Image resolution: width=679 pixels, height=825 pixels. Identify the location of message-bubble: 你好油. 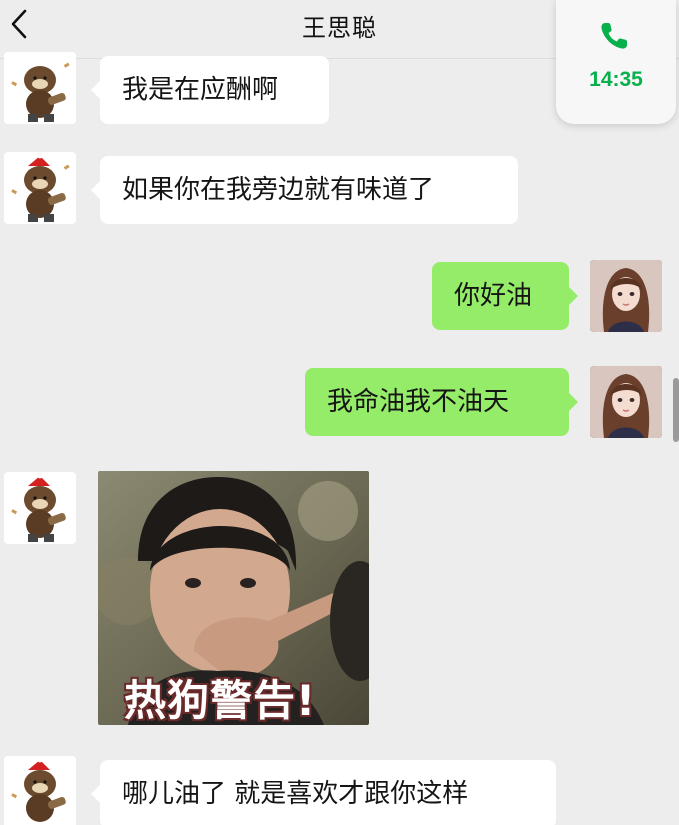
(505, 296).